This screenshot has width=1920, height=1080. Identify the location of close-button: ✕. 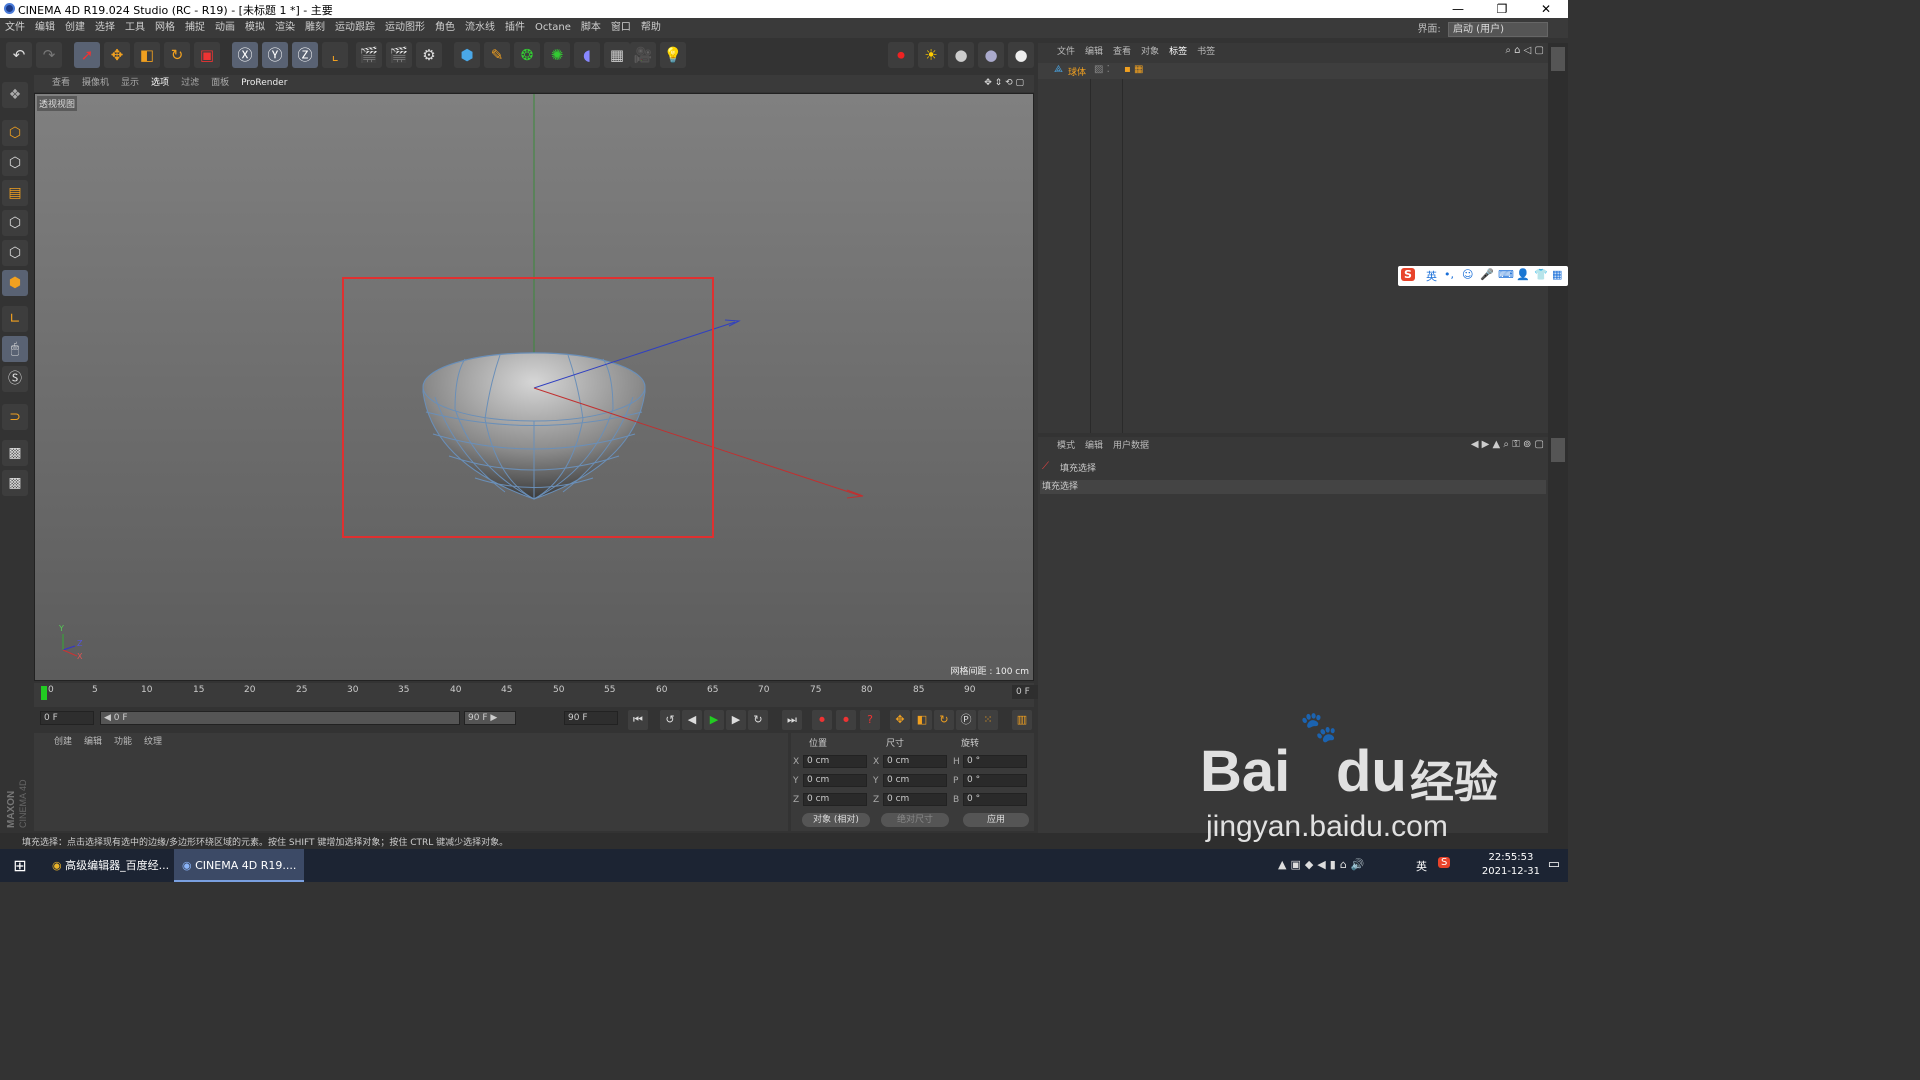
(1546, 9).